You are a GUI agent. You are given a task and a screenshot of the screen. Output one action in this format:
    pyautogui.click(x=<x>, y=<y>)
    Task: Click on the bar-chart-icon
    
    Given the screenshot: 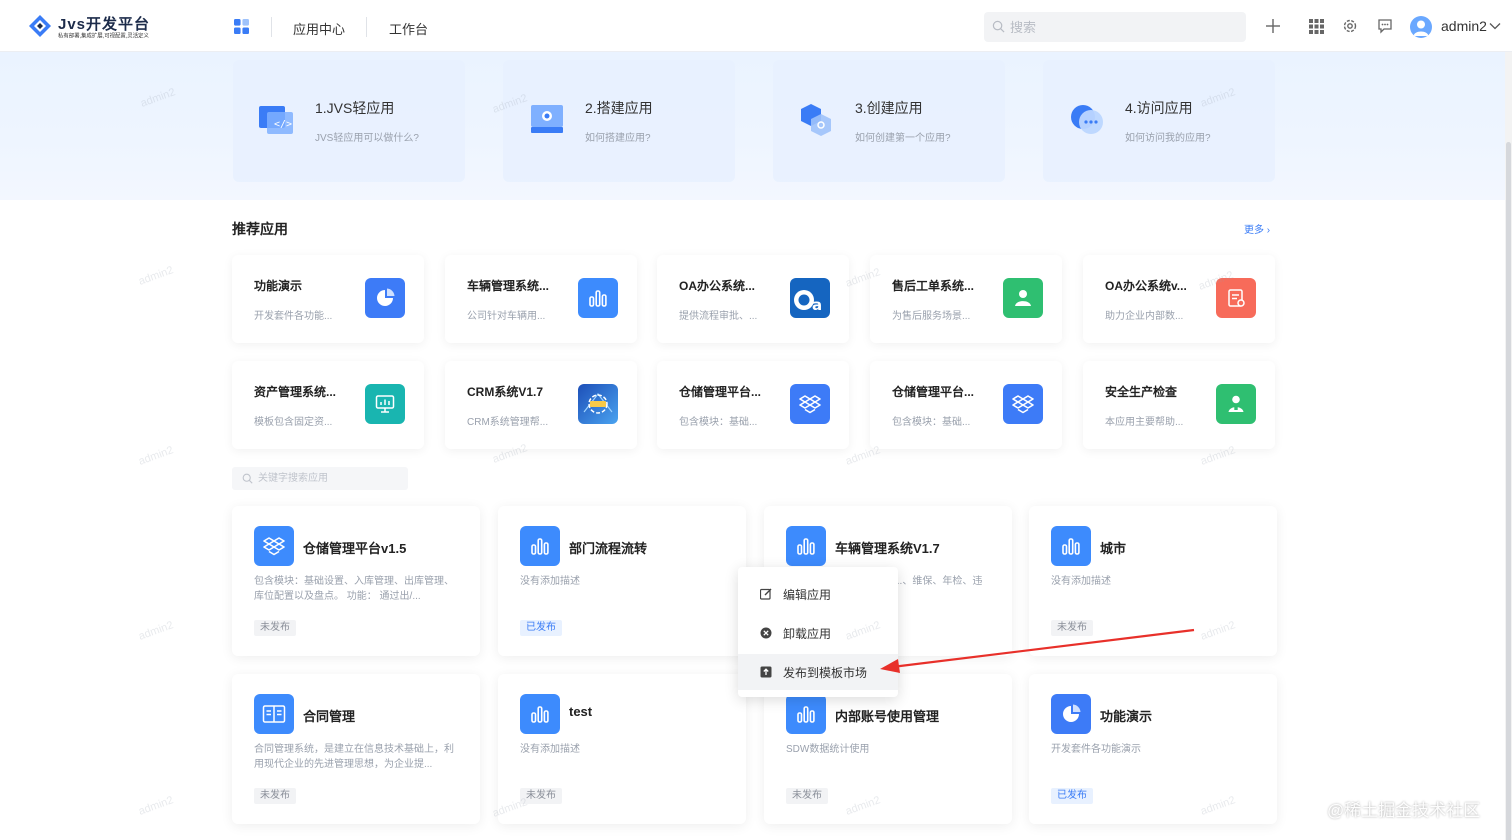 What is the action you would take?
    pyautogui.click(x=1071, y=546)
    